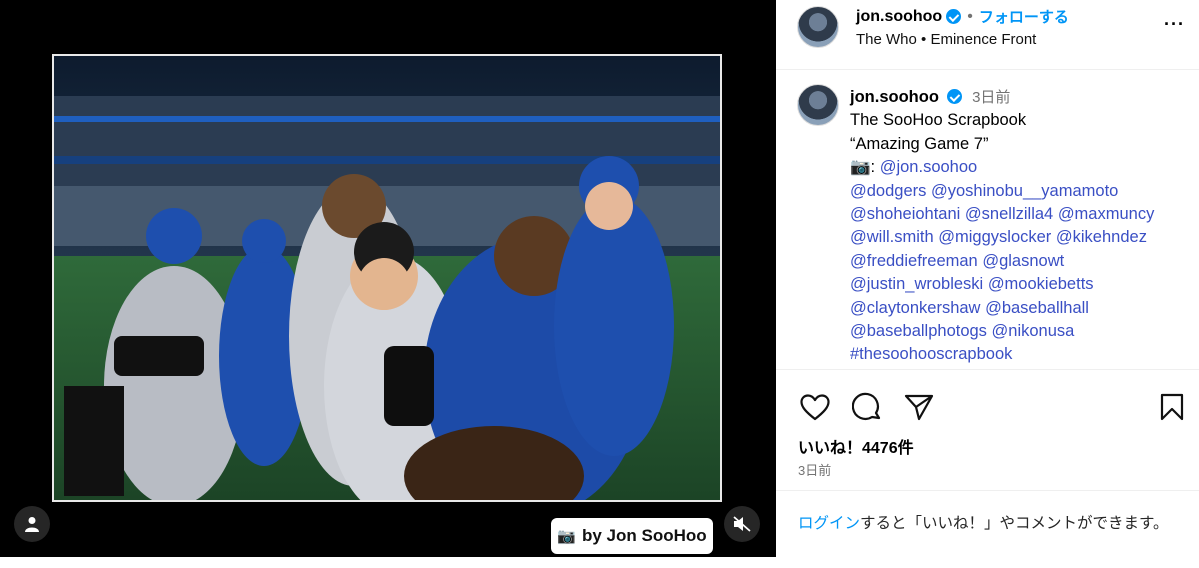 This screenshot has height=568, width=1199. I want to click on audio-info: The Who • Eminence Front, so click(946, 39).